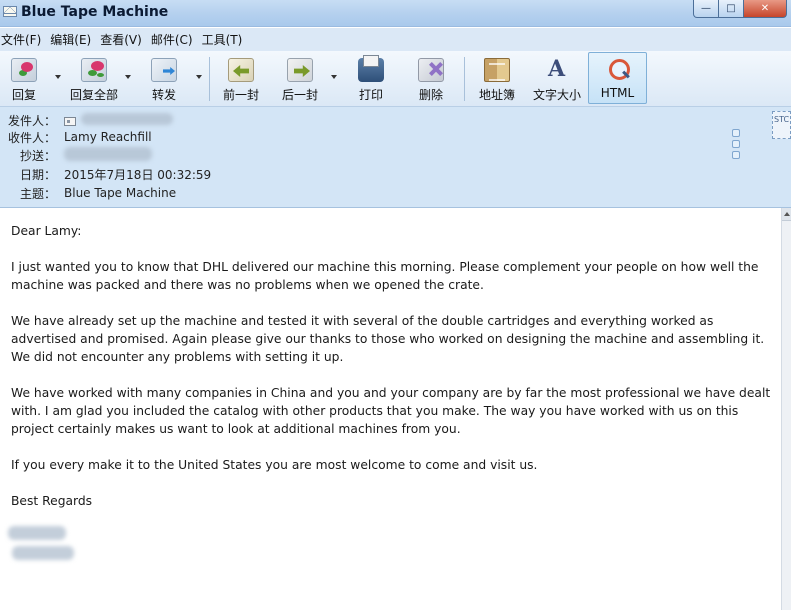  Describe the element at coordinates (786, 214) in the screenshot. I see `scroll-up-arrow-icon` at that location.